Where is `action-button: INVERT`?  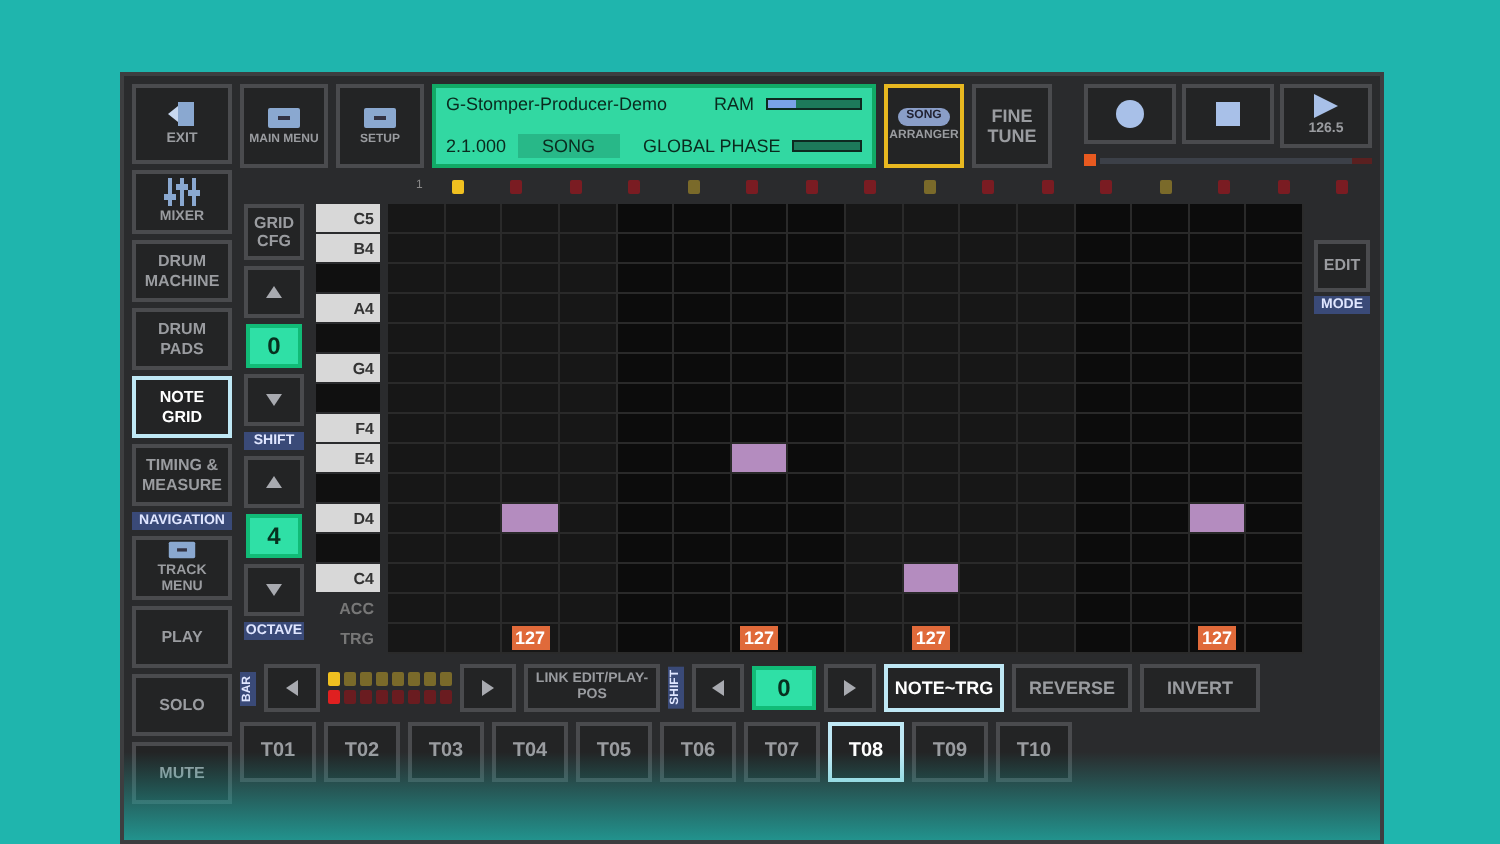 action-button: INVERT is located at coordinates (1200, 688).